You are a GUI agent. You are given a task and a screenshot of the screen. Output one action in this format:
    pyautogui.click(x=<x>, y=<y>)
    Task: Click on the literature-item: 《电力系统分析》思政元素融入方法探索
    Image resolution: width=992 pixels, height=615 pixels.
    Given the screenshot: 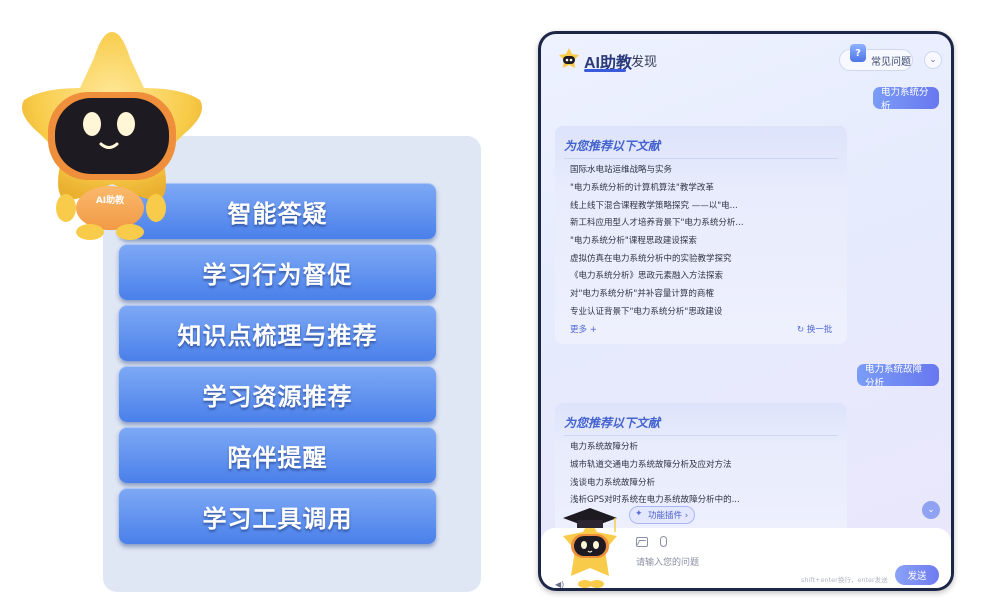 What is the action you would take?
    pyautogui.click(x=646, y=275)
    